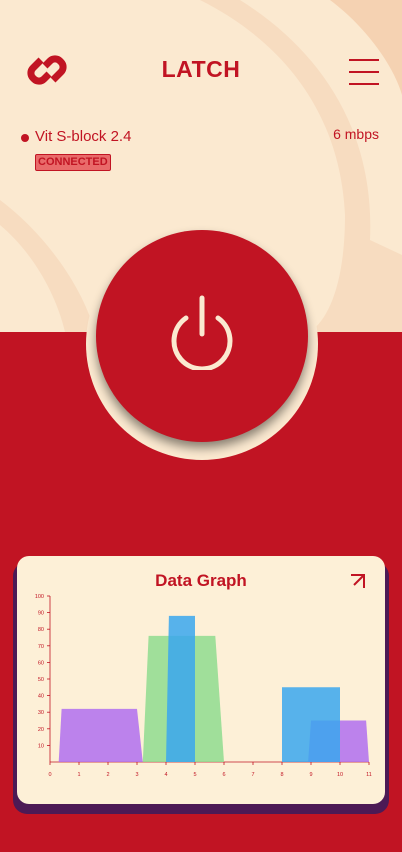 Image resolution: width=402 pixels, height=852 pixels. I want to click on x-tick-label: 5, so click(194, 775).